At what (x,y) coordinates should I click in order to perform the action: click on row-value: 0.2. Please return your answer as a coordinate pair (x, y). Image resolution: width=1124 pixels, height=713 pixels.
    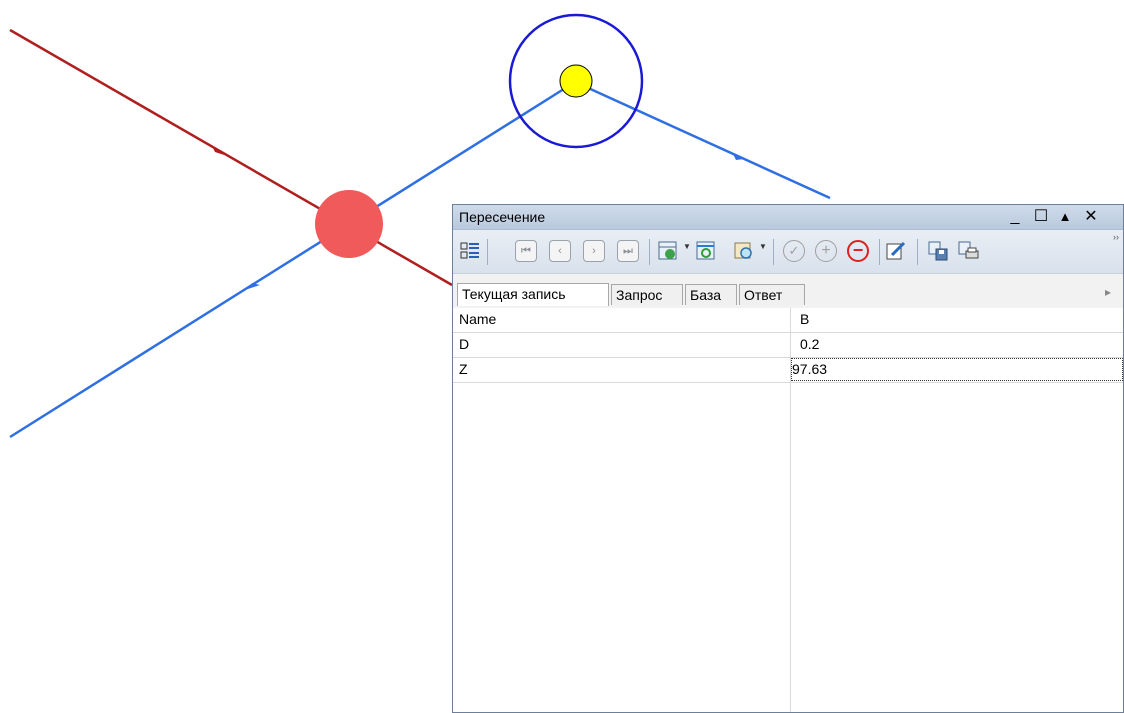
    Looking at the image, I should click on (809, 344).